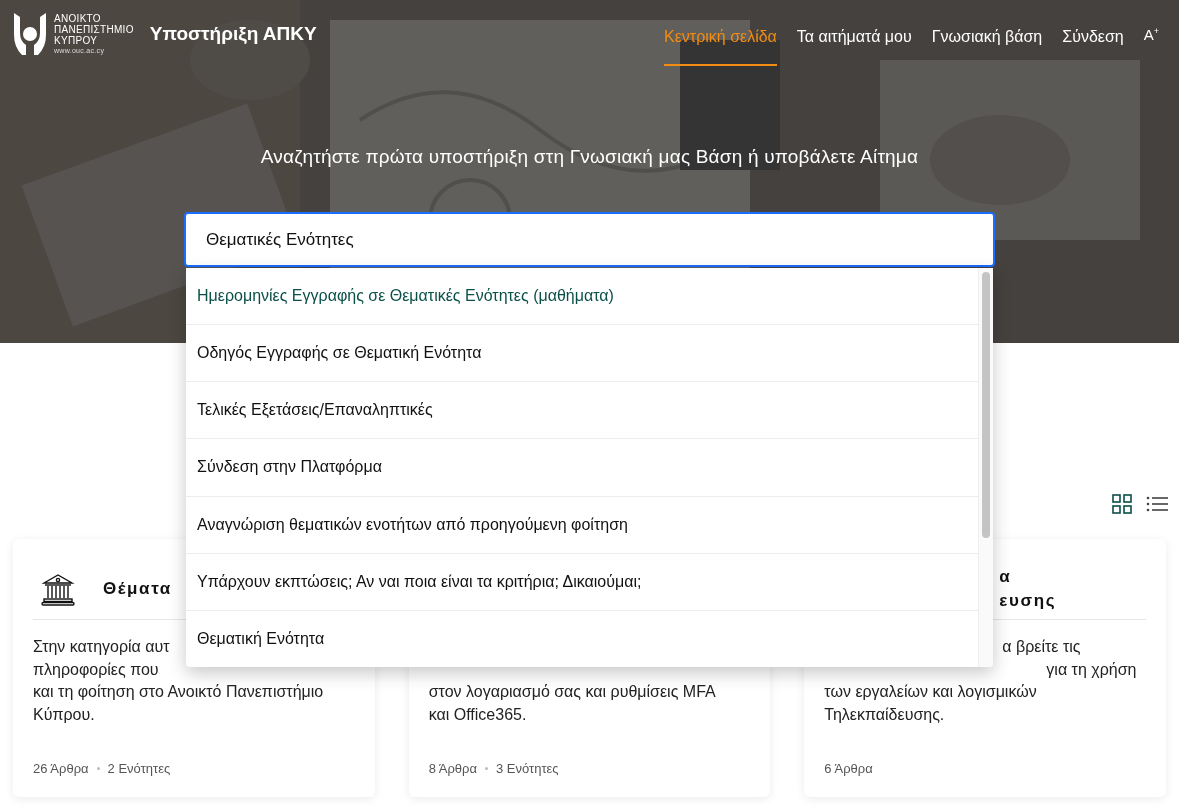  I want to click on suggestion-item: Οδηγός Εγγραφής σε Θεματική Ενότητα, so click(582, 354).